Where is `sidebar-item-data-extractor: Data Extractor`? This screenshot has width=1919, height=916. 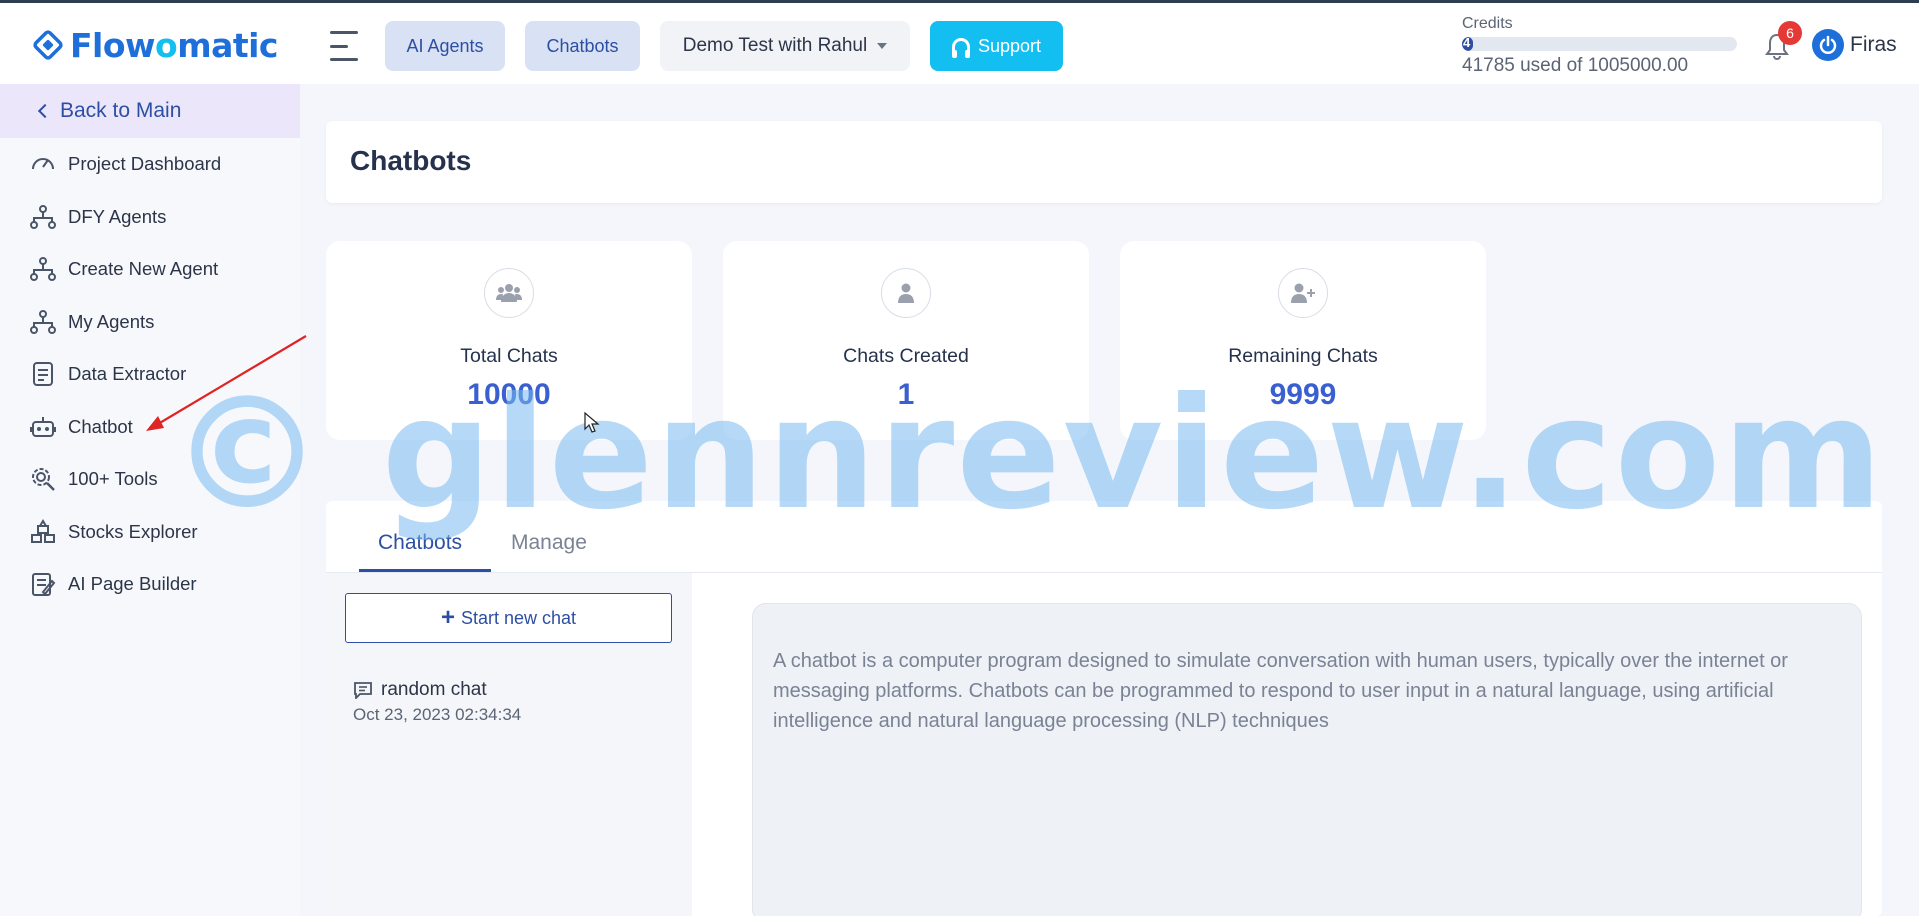
sidebar-item-data-extractor: Data Extractor is located at coordinates (150, 374).